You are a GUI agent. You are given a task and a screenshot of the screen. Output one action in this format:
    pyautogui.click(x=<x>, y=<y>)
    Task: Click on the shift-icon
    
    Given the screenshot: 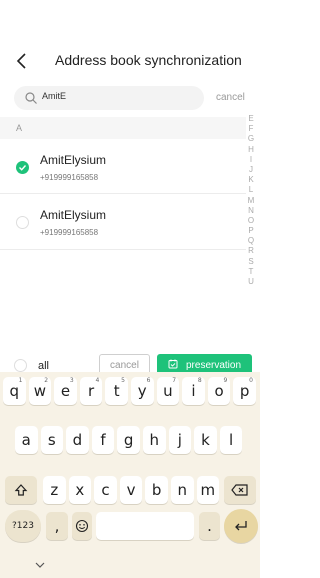 What is the action you would take?
    pyautogui.click(x=21, y=490)
    